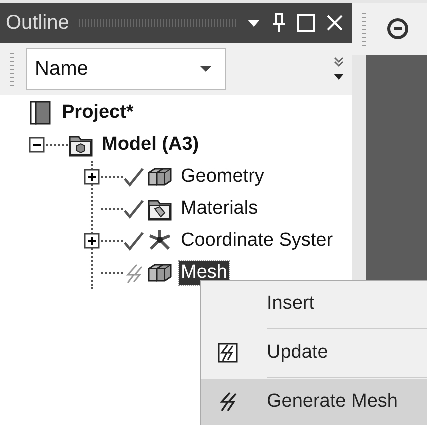 This screenshot has width=427, height=425. What do you see at coordinates (228, 353) in the screenshot?
I see `update-icon` at bounding box center [228, 353].